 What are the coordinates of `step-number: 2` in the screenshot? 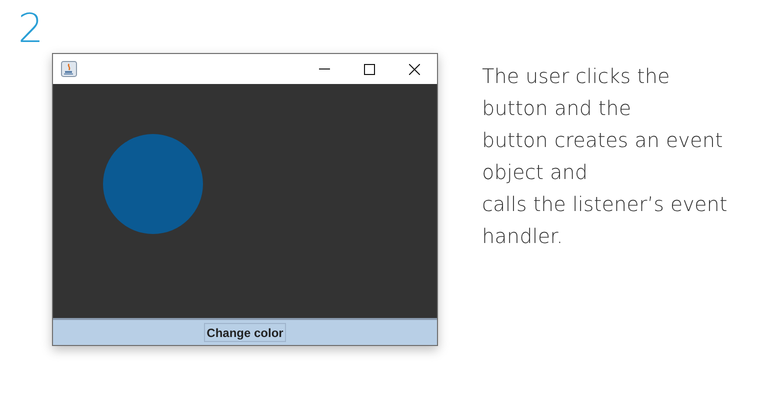 It's located at (31, 30).